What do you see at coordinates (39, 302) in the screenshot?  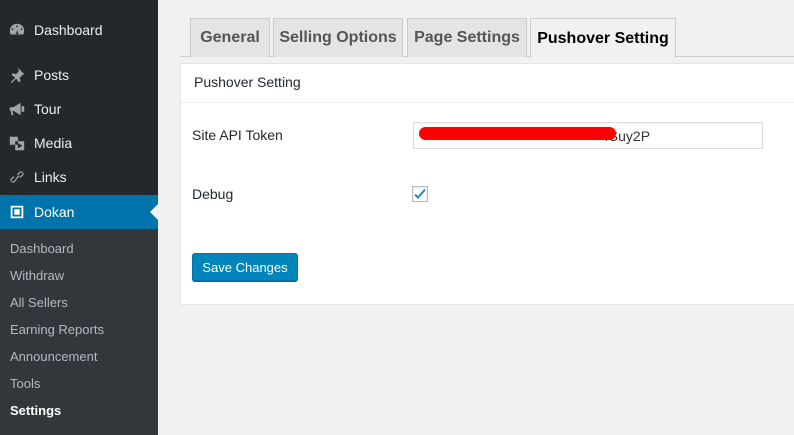 I see `submenu-item-all-sellers: All Sellers` at bounding box center [39, 302].